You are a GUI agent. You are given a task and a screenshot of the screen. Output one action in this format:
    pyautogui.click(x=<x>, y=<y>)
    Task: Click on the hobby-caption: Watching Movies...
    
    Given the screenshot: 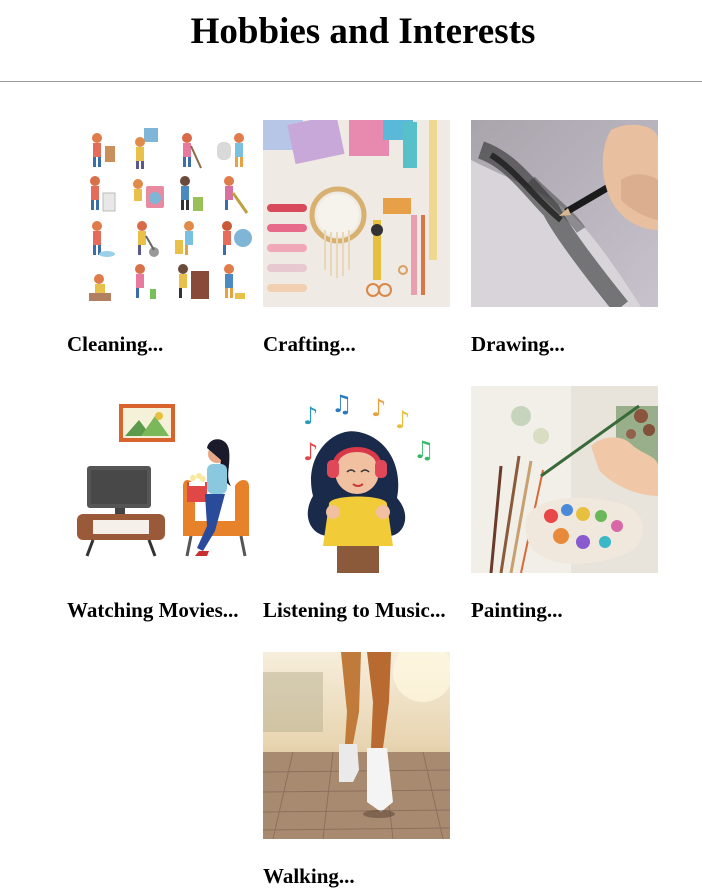 What is the action you would take?
    pyautogui.click(x=153, y=610)
    